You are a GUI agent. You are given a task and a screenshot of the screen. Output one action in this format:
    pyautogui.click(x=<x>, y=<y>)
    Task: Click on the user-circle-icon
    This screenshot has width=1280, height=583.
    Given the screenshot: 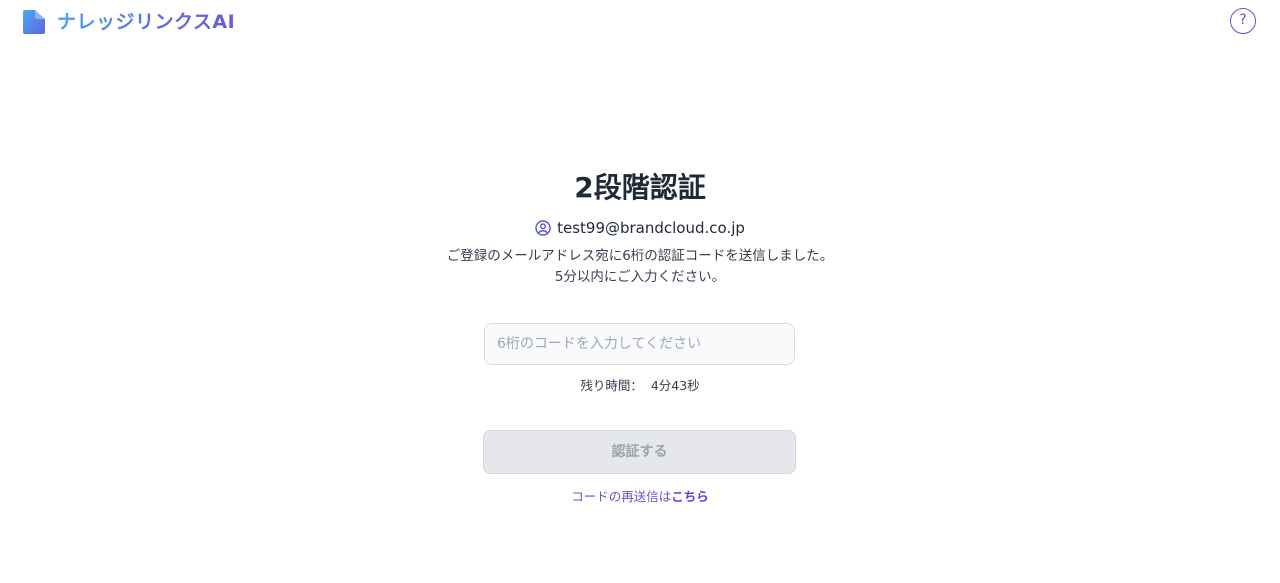 What is the action you would take?
    pyautogui.click(x=543, y=228)
    